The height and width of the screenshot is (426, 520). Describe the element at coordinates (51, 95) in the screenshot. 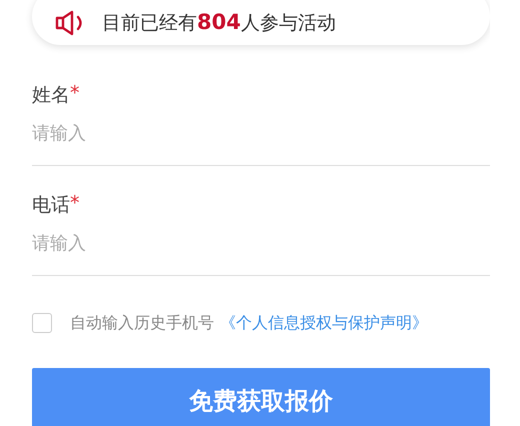

I see `field-label: 姓名` at that location.